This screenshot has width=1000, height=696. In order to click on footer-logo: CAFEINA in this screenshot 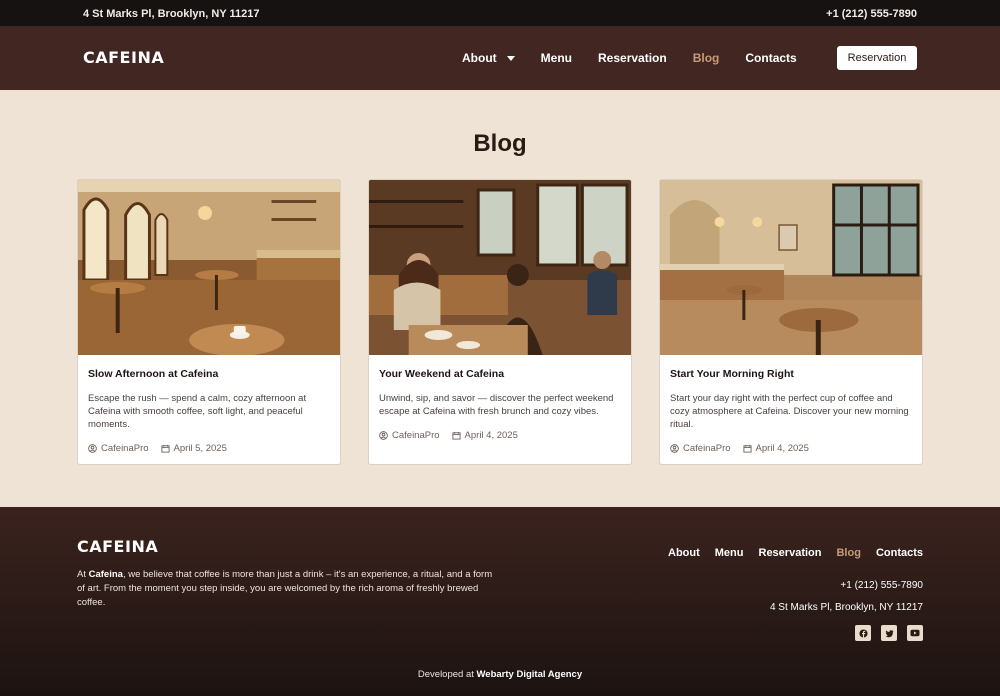, I will do `click(117, 546)`.